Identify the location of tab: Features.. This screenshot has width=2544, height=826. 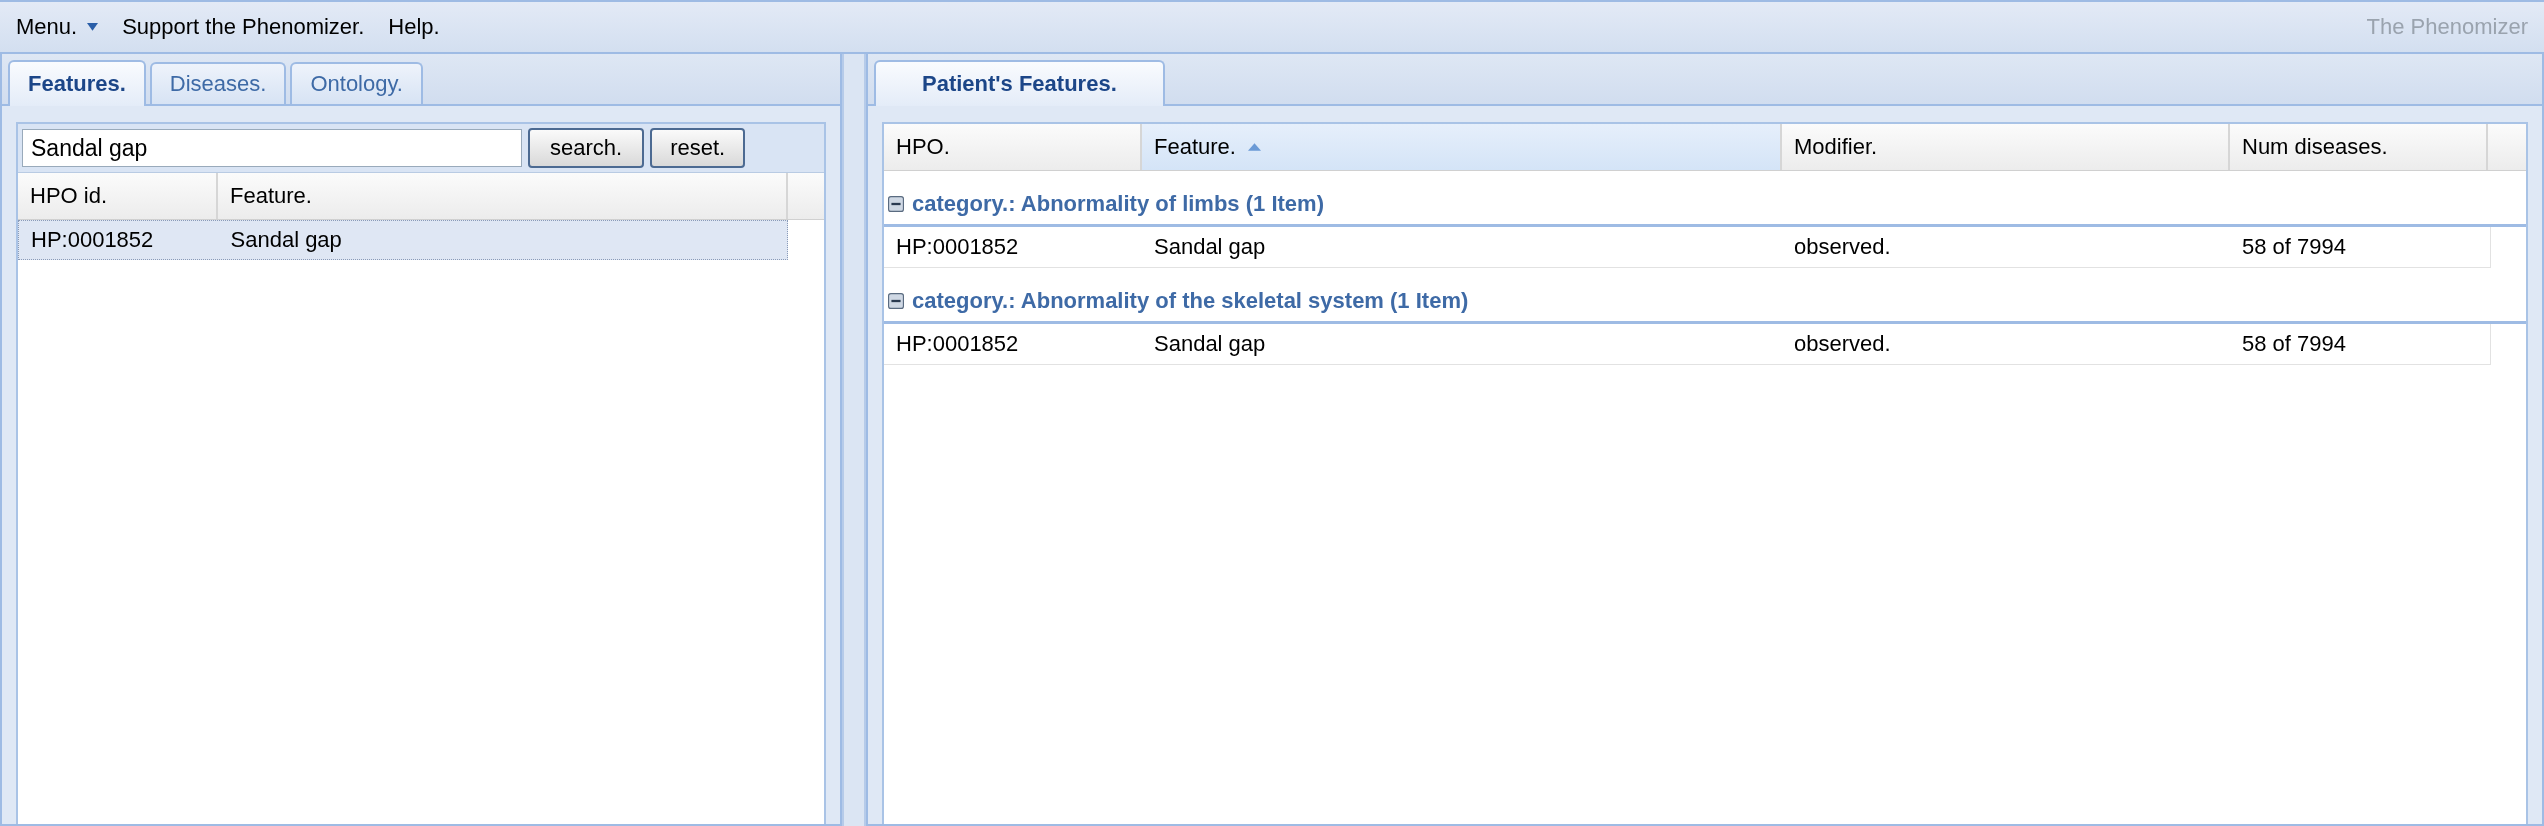
(77, 83).